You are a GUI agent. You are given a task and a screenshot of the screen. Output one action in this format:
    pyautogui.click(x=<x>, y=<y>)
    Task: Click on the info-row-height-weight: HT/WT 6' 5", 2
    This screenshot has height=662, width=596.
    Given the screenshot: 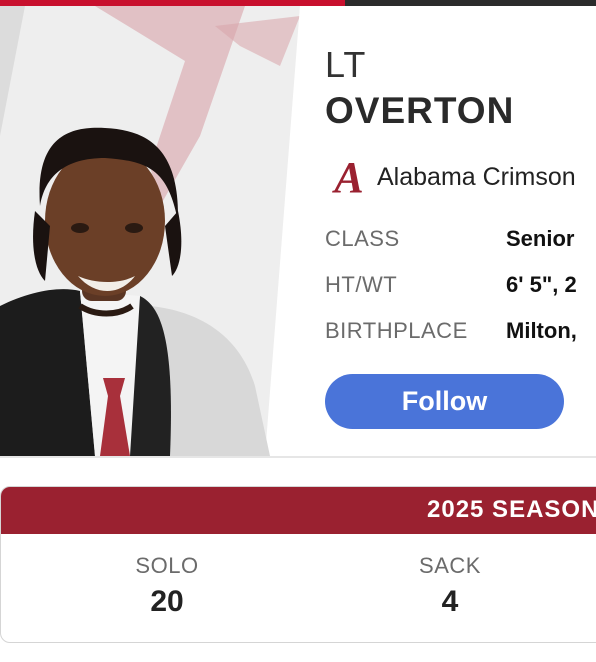 What is the action you would take?
    pyautogui.click(x=451, y=285)
    